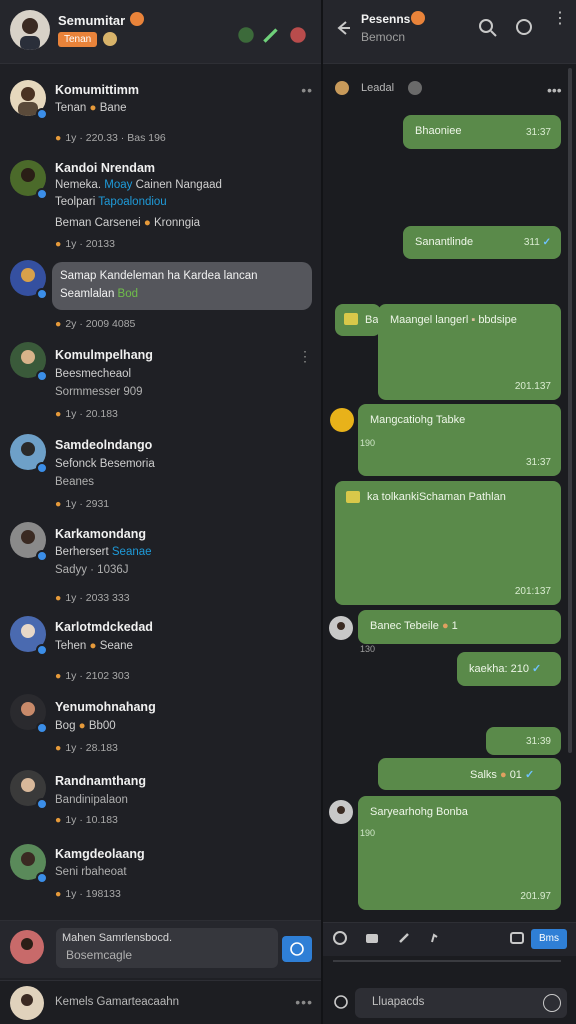  Describe the element at coordinates (86, 748) in the screenshot. I see `thread-meta: ● 1y · 28.183` at that location.